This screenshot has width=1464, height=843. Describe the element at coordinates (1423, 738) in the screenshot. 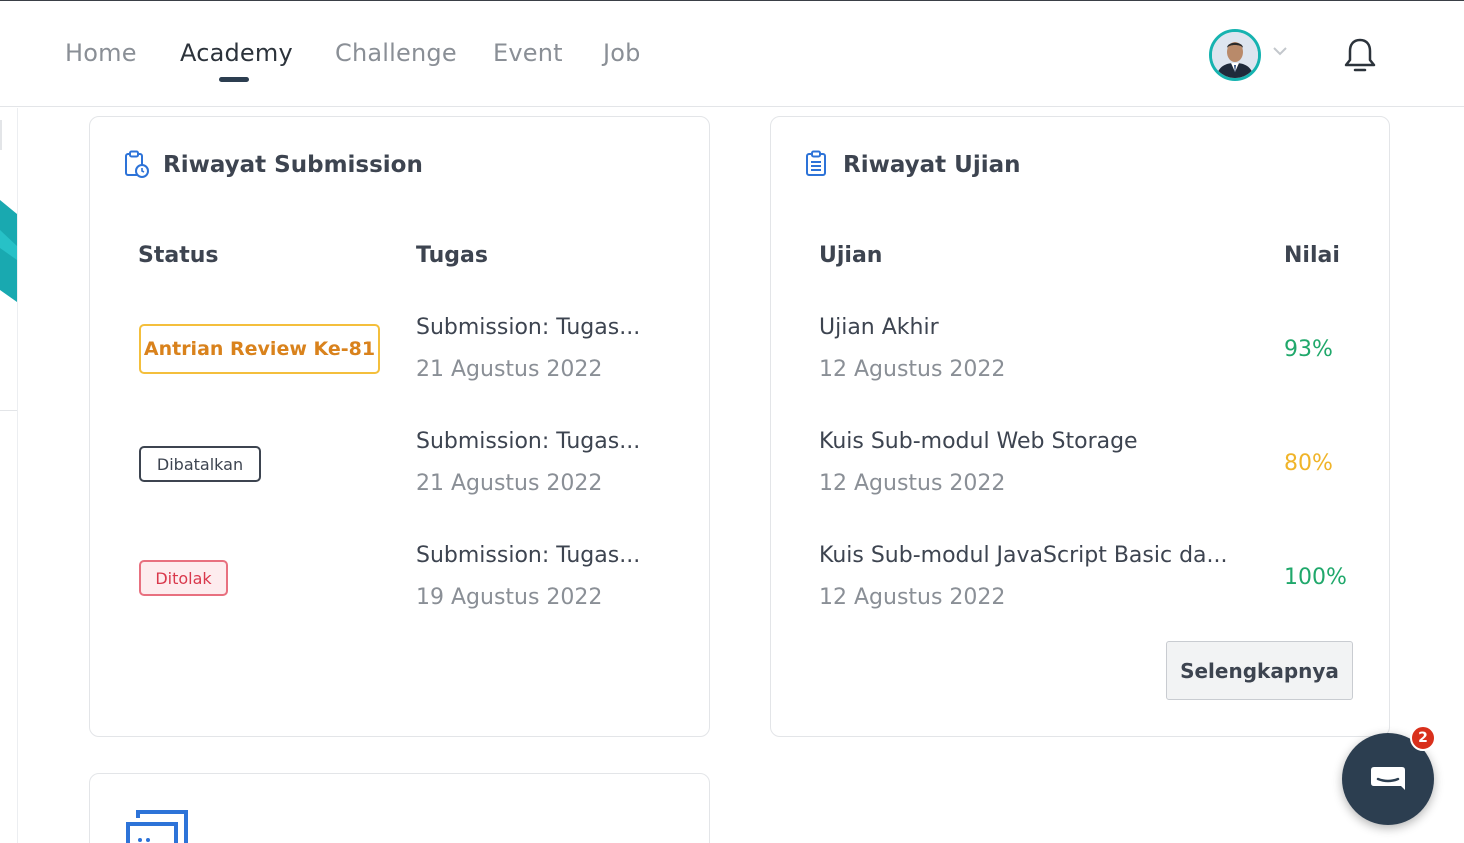

I see `chat-unread-badge: 2` at that location.